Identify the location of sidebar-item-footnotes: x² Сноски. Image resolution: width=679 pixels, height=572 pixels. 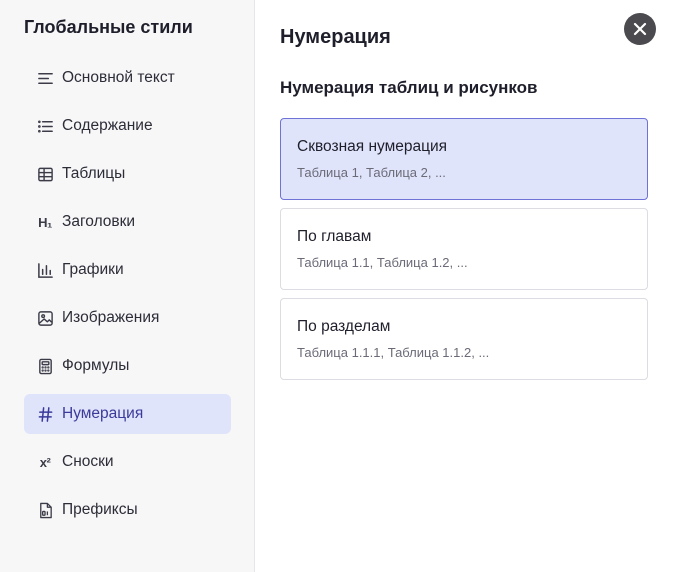
(127, 462).